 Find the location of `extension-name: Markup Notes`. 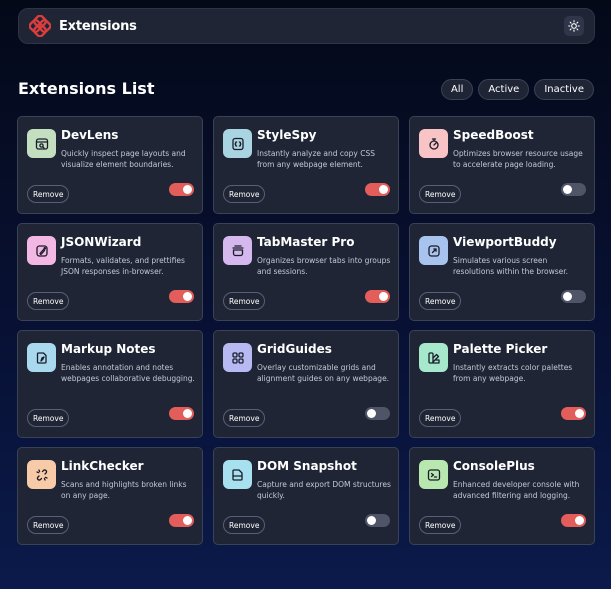

extension-name: Markup Notes is located at coordinates (108, 349).